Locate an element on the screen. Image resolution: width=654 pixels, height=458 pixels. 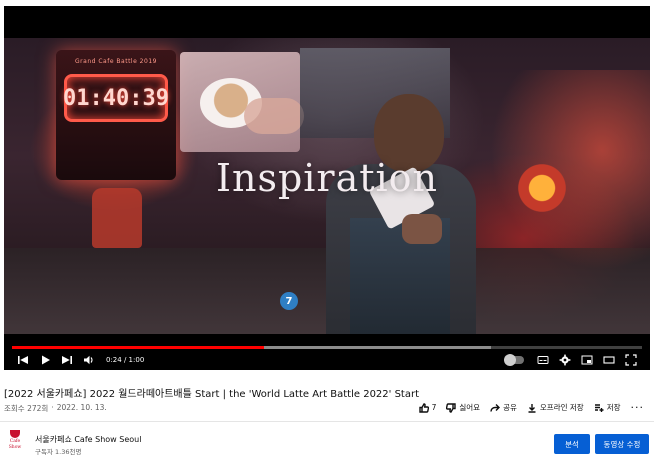
section-divider is located at coordinates (327, 421).